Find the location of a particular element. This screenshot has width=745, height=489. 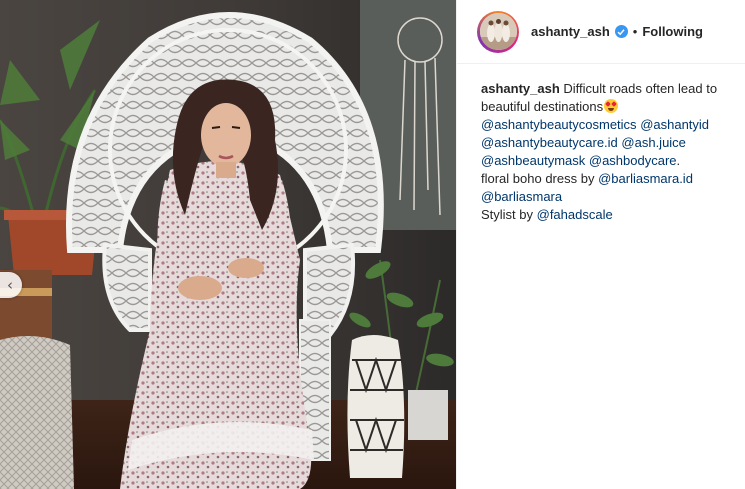

avatar-story-ring is located at coordinates (498, 31).